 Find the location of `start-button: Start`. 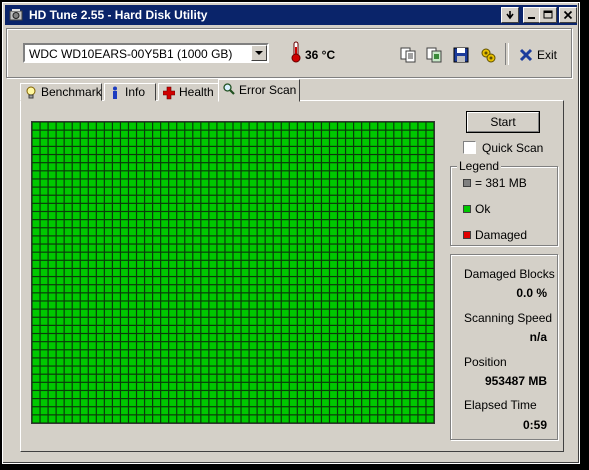

start-button: Start is located at coordinates (503, 122).